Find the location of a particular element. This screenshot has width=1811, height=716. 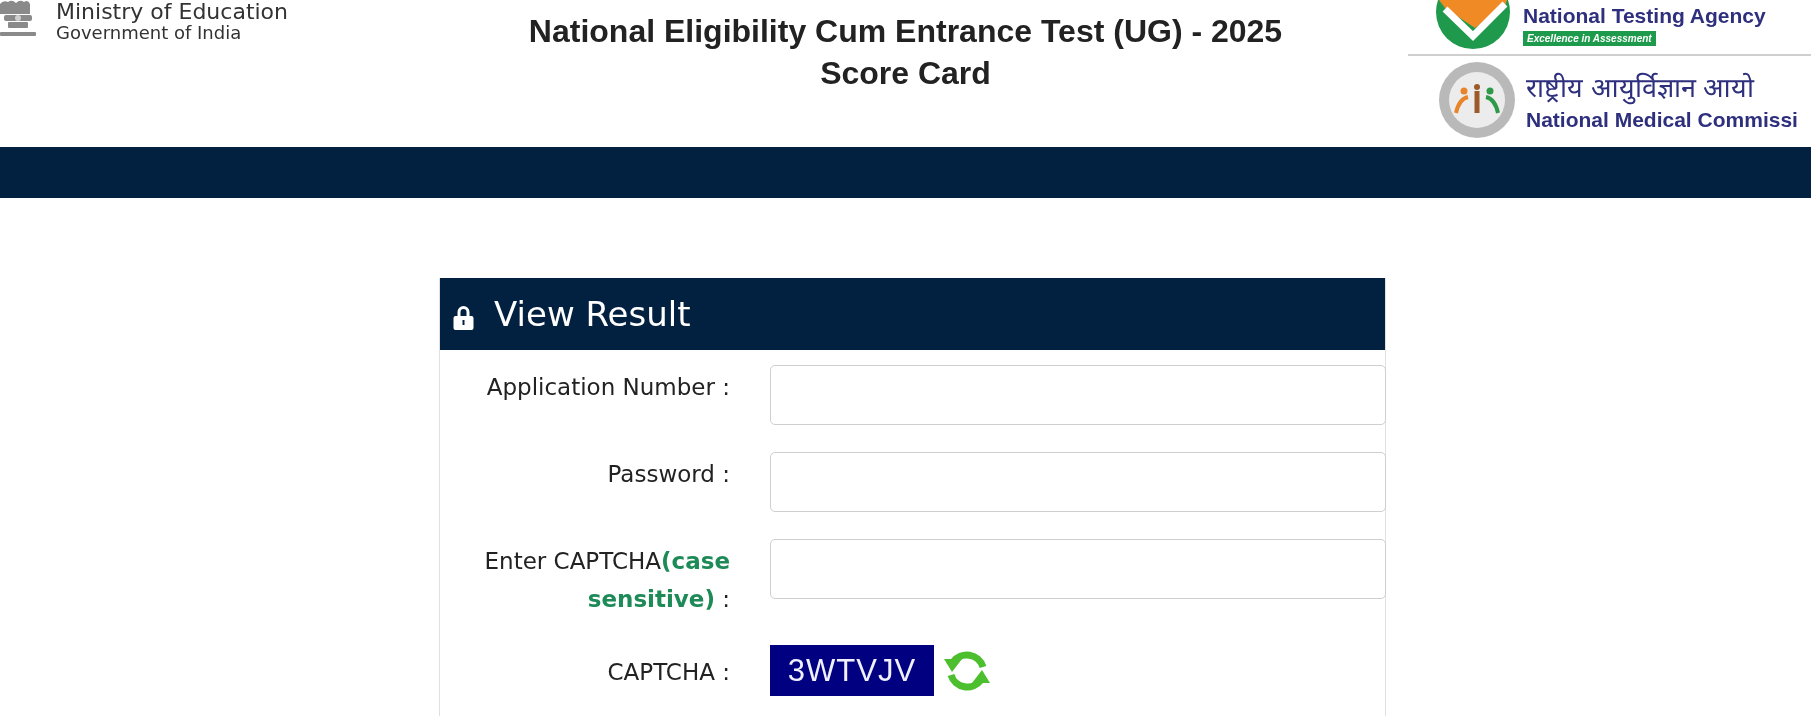

captcha-label: CAPTCHA : is located at coordinates (668, 672).